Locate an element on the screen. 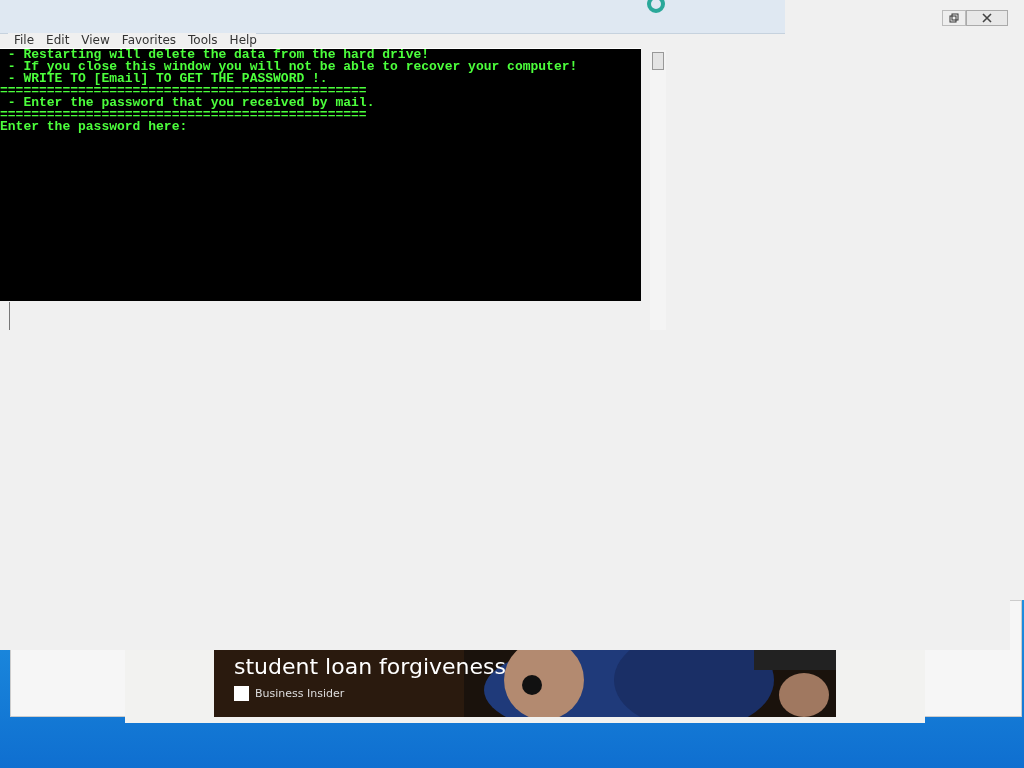 This screenshot has height=768, width=1024. menu-item: File is located at coordinates (24, 40).